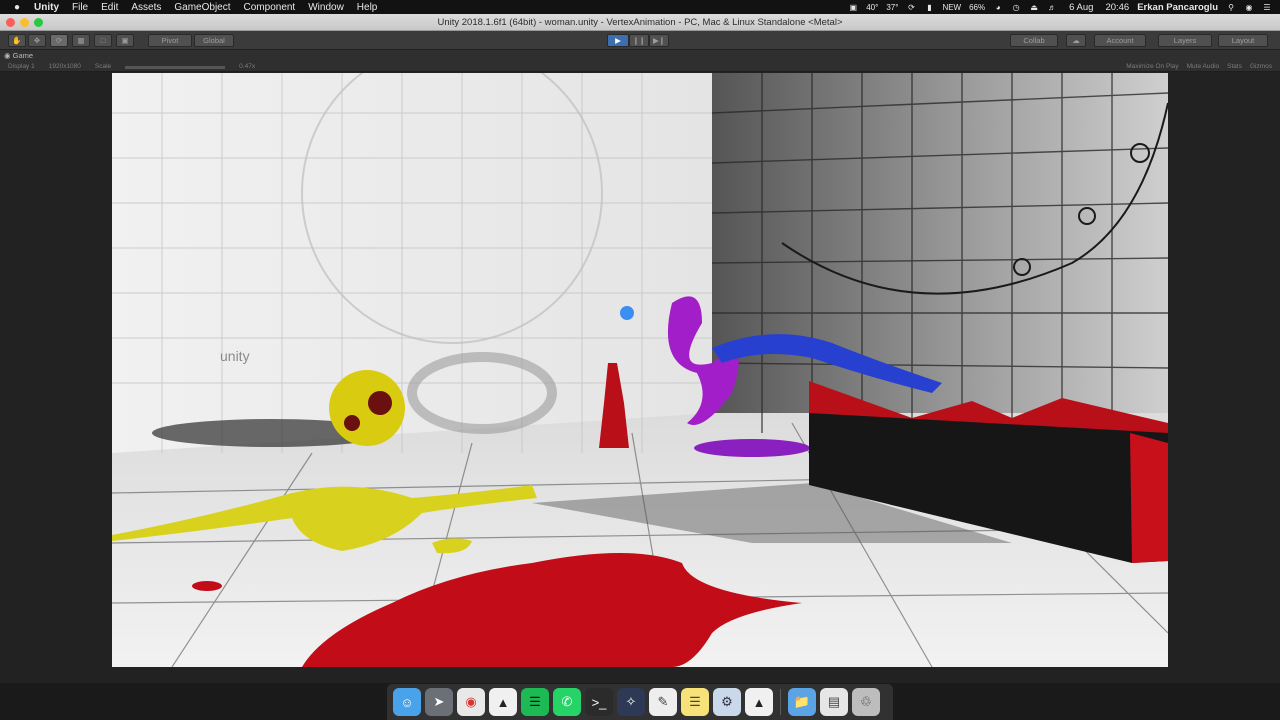 Image resolution: width=1280 pixels, height=720 pixels. I want to click on screen-record-icon: ▣, so click(853, 7).